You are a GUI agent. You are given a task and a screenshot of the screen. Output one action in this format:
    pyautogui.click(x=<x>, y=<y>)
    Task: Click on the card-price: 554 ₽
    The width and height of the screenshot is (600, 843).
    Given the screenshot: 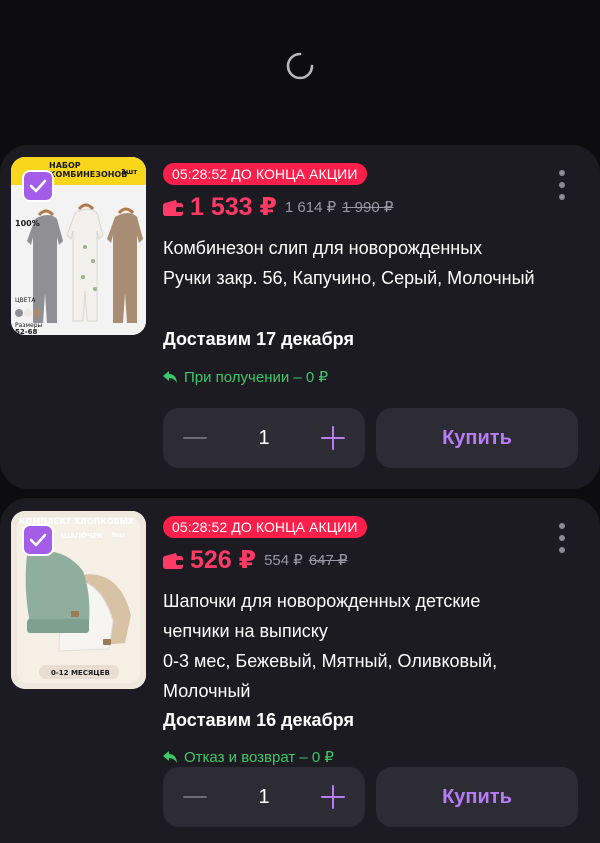 What is the action you would take?
    pyautogui.click(x=283, y=560)
    